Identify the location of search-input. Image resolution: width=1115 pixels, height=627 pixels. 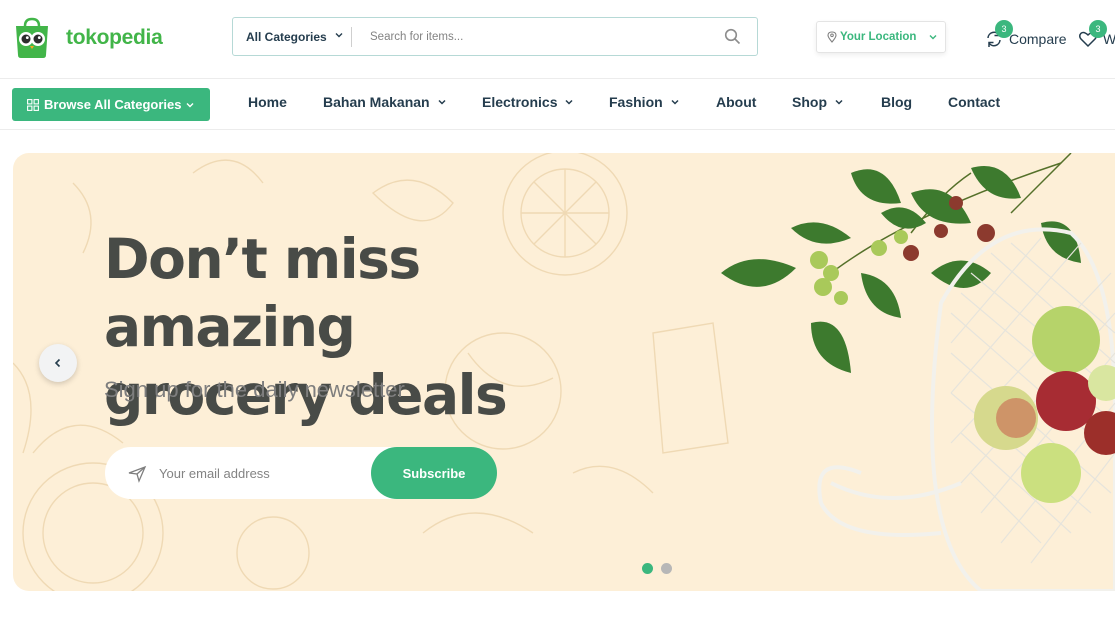
(529, 36).